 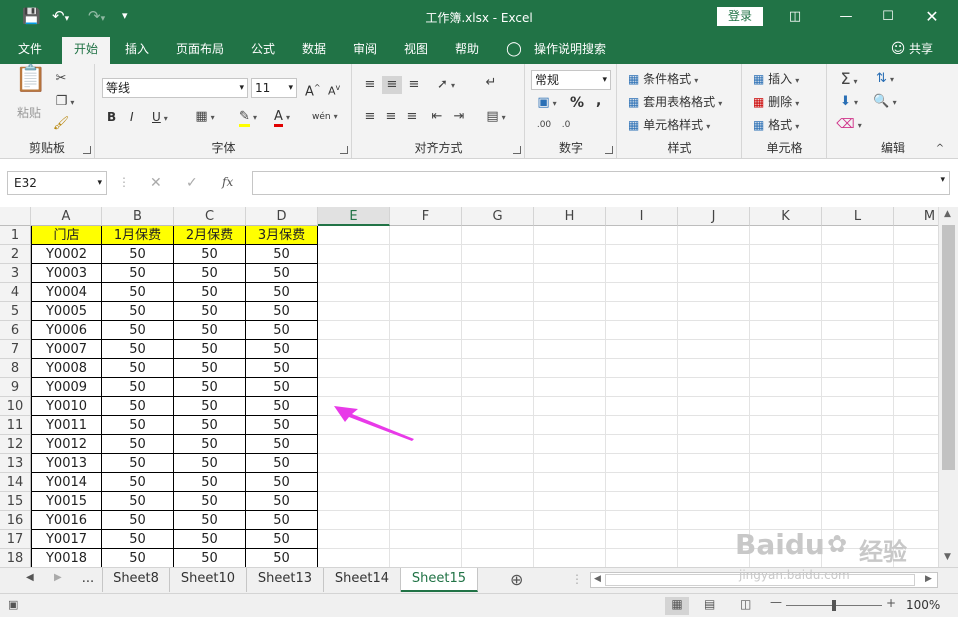 What do you see at coordinates (111, 117) in the screenshot?
I see `bold-button: B` at bounding box center [111, 117].